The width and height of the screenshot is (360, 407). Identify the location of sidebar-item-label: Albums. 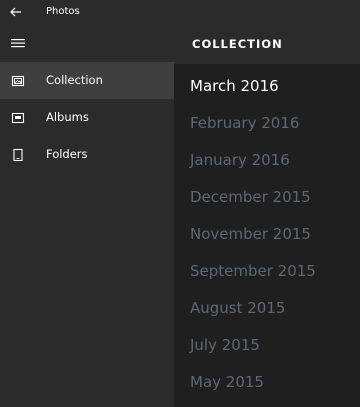
(67, 117).